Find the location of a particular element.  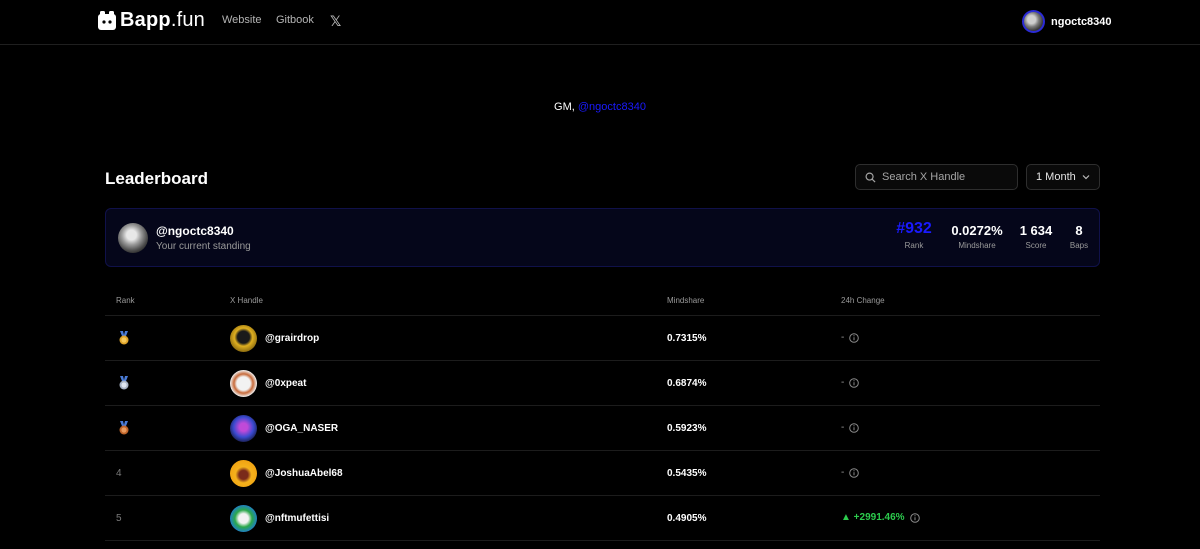

row-24h-change: ▲ +2991.46% is located at coordinates (880, 517).